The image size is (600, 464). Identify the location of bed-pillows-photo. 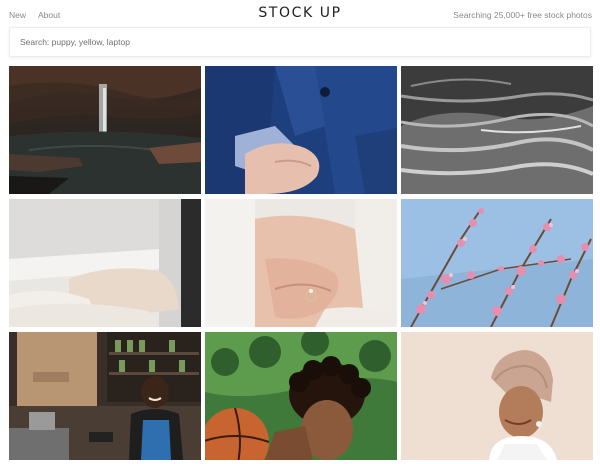
(105, 263).